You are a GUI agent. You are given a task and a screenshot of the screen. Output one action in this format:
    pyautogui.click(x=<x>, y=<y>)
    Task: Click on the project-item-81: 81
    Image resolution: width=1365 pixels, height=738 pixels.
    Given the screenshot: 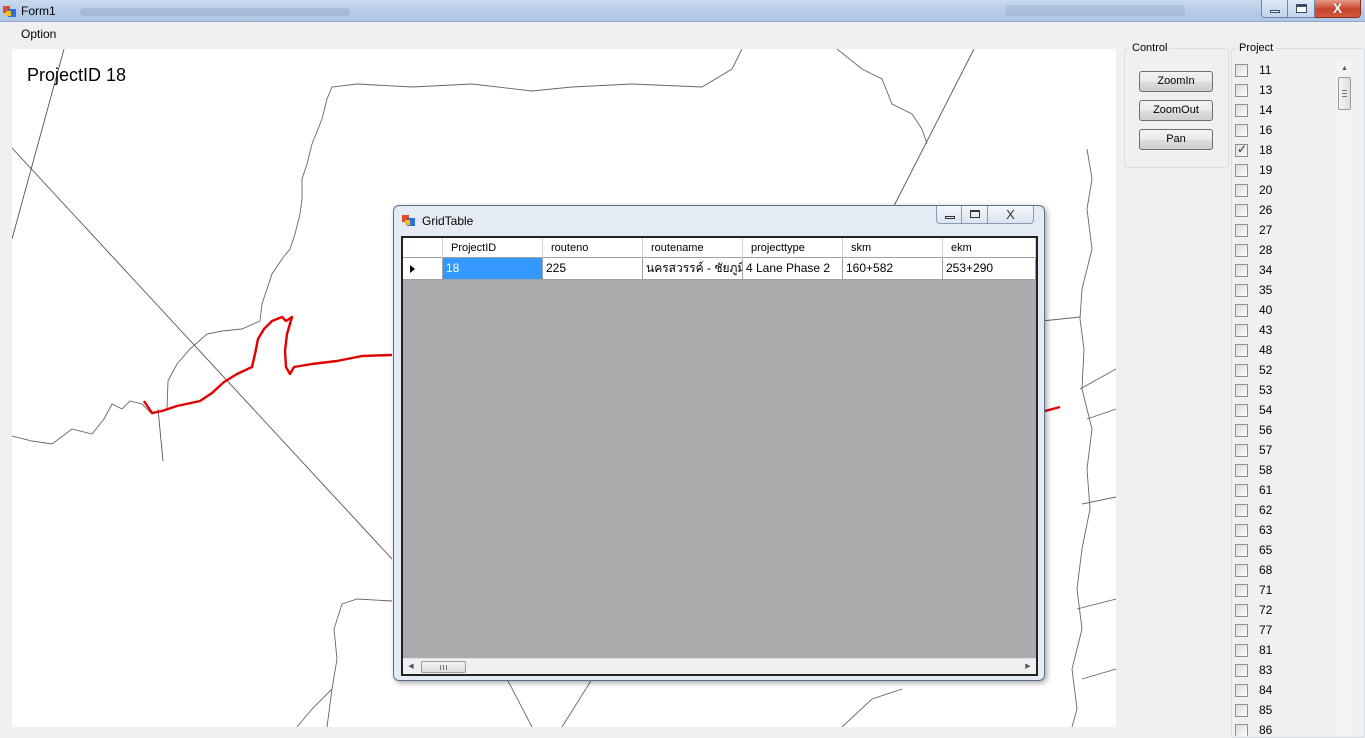 What is the action you would take?
    pyautogui.click(x=1253, y=650)
    